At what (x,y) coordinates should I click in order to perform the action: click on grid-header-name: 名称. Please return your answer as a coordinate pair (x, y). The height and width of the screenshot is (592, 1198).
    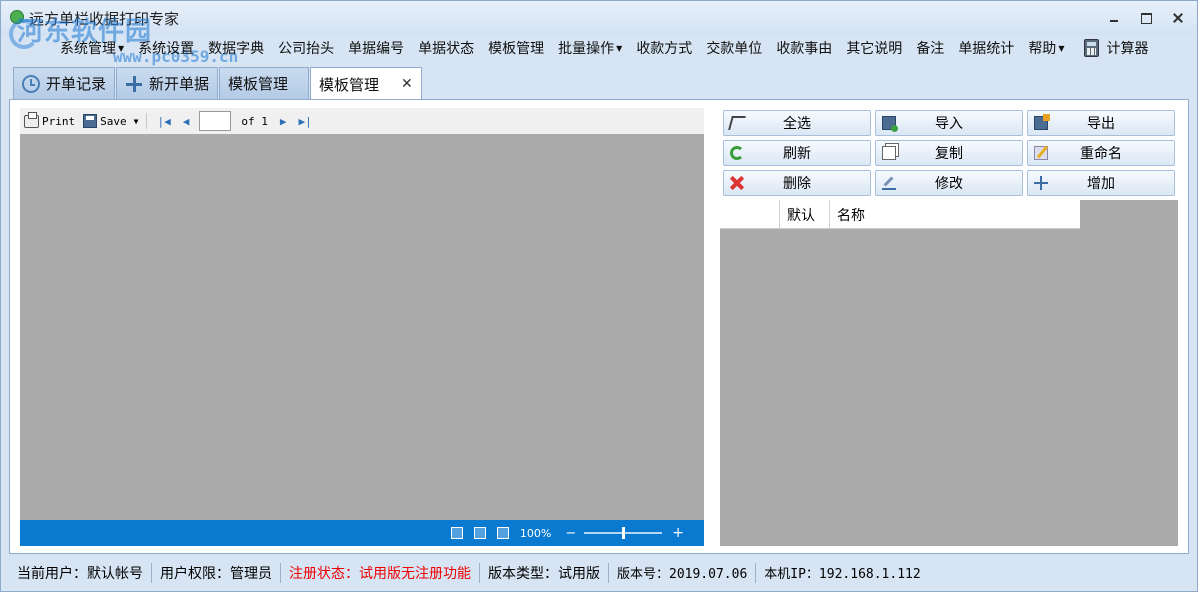
    Looking at the image, I should click on (955, 214).